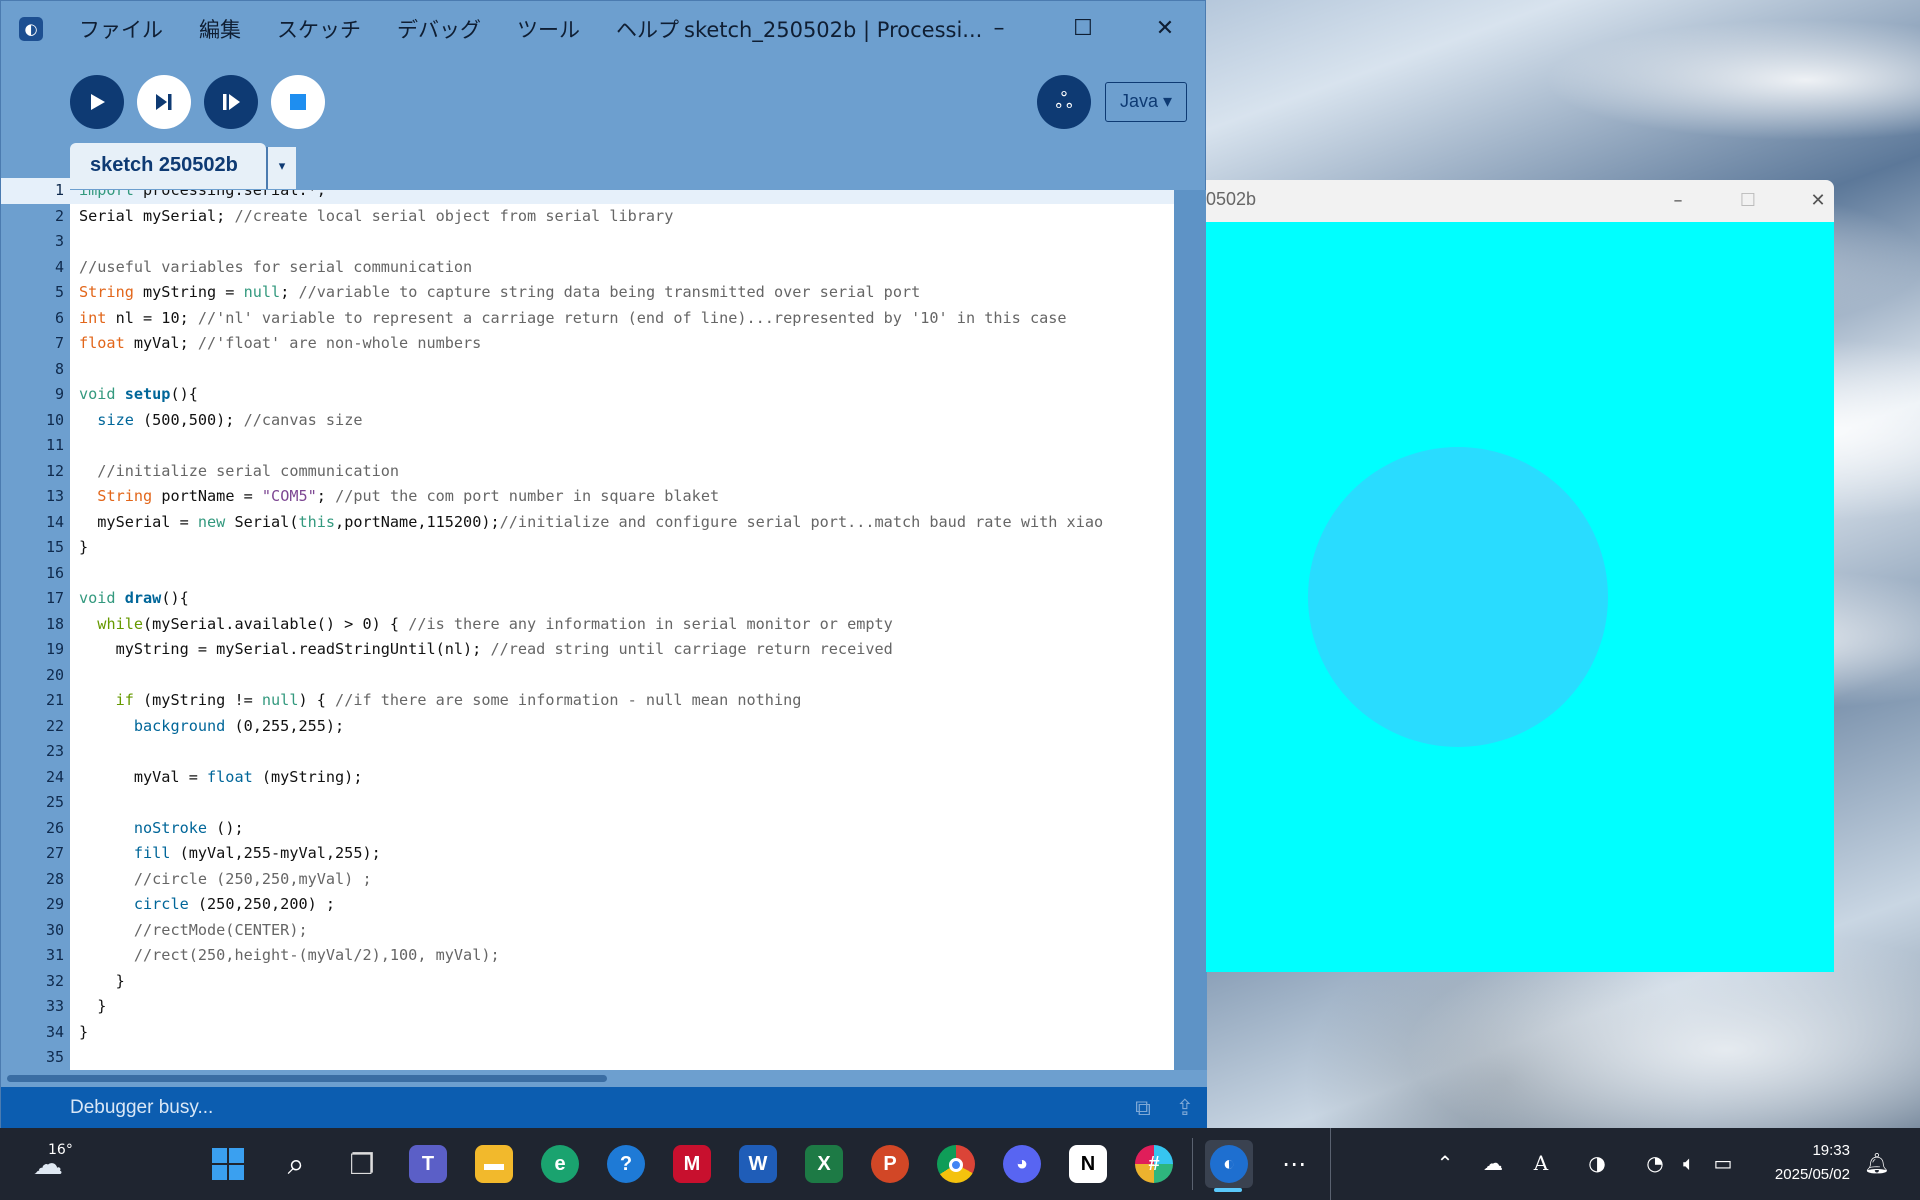 Image resolution: width=1920 pixels, height=1200 pixels. Describe the element at coordinates (228, 1164) in the screenshot. I see `start-button` at that location.